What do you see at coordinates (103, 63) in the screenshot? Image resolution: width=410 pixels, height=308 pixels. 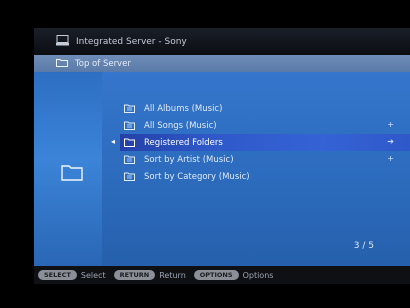 I see `location-label: Top of Server` at bounding box center [103, 63].